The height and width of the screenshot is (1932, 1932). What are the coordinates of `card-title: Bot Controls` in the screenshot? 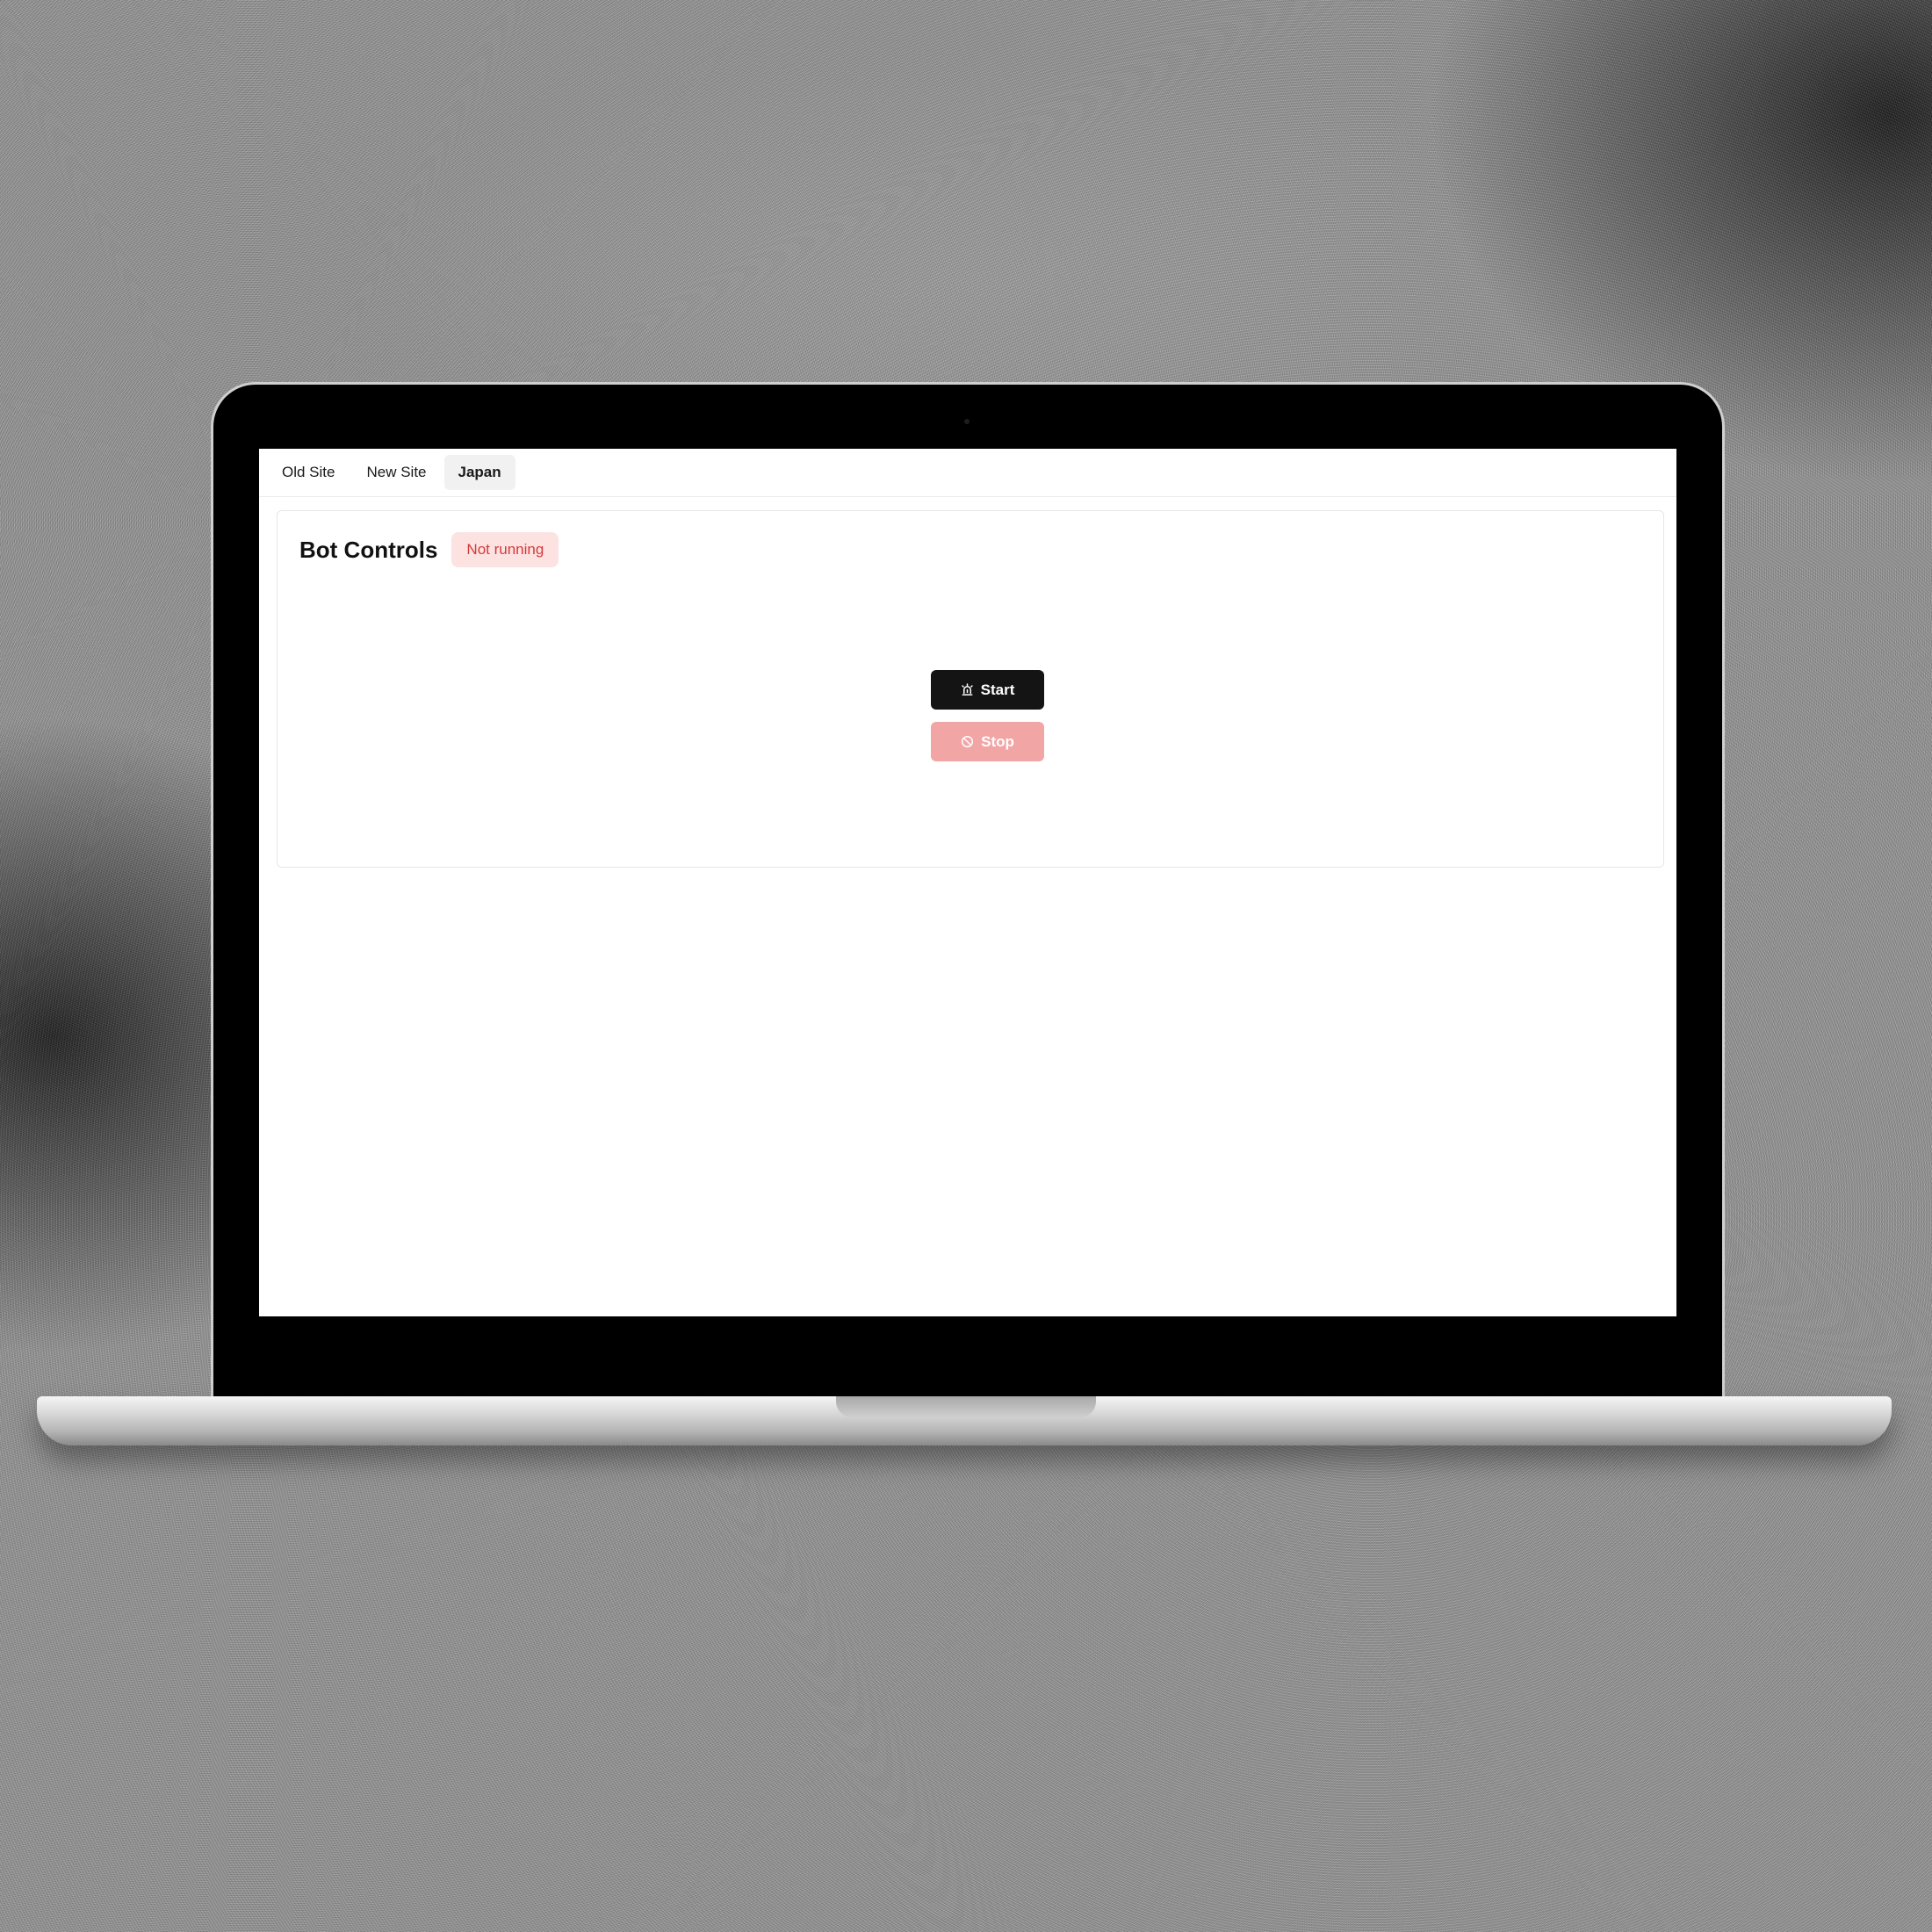 It's located at (368, 550).